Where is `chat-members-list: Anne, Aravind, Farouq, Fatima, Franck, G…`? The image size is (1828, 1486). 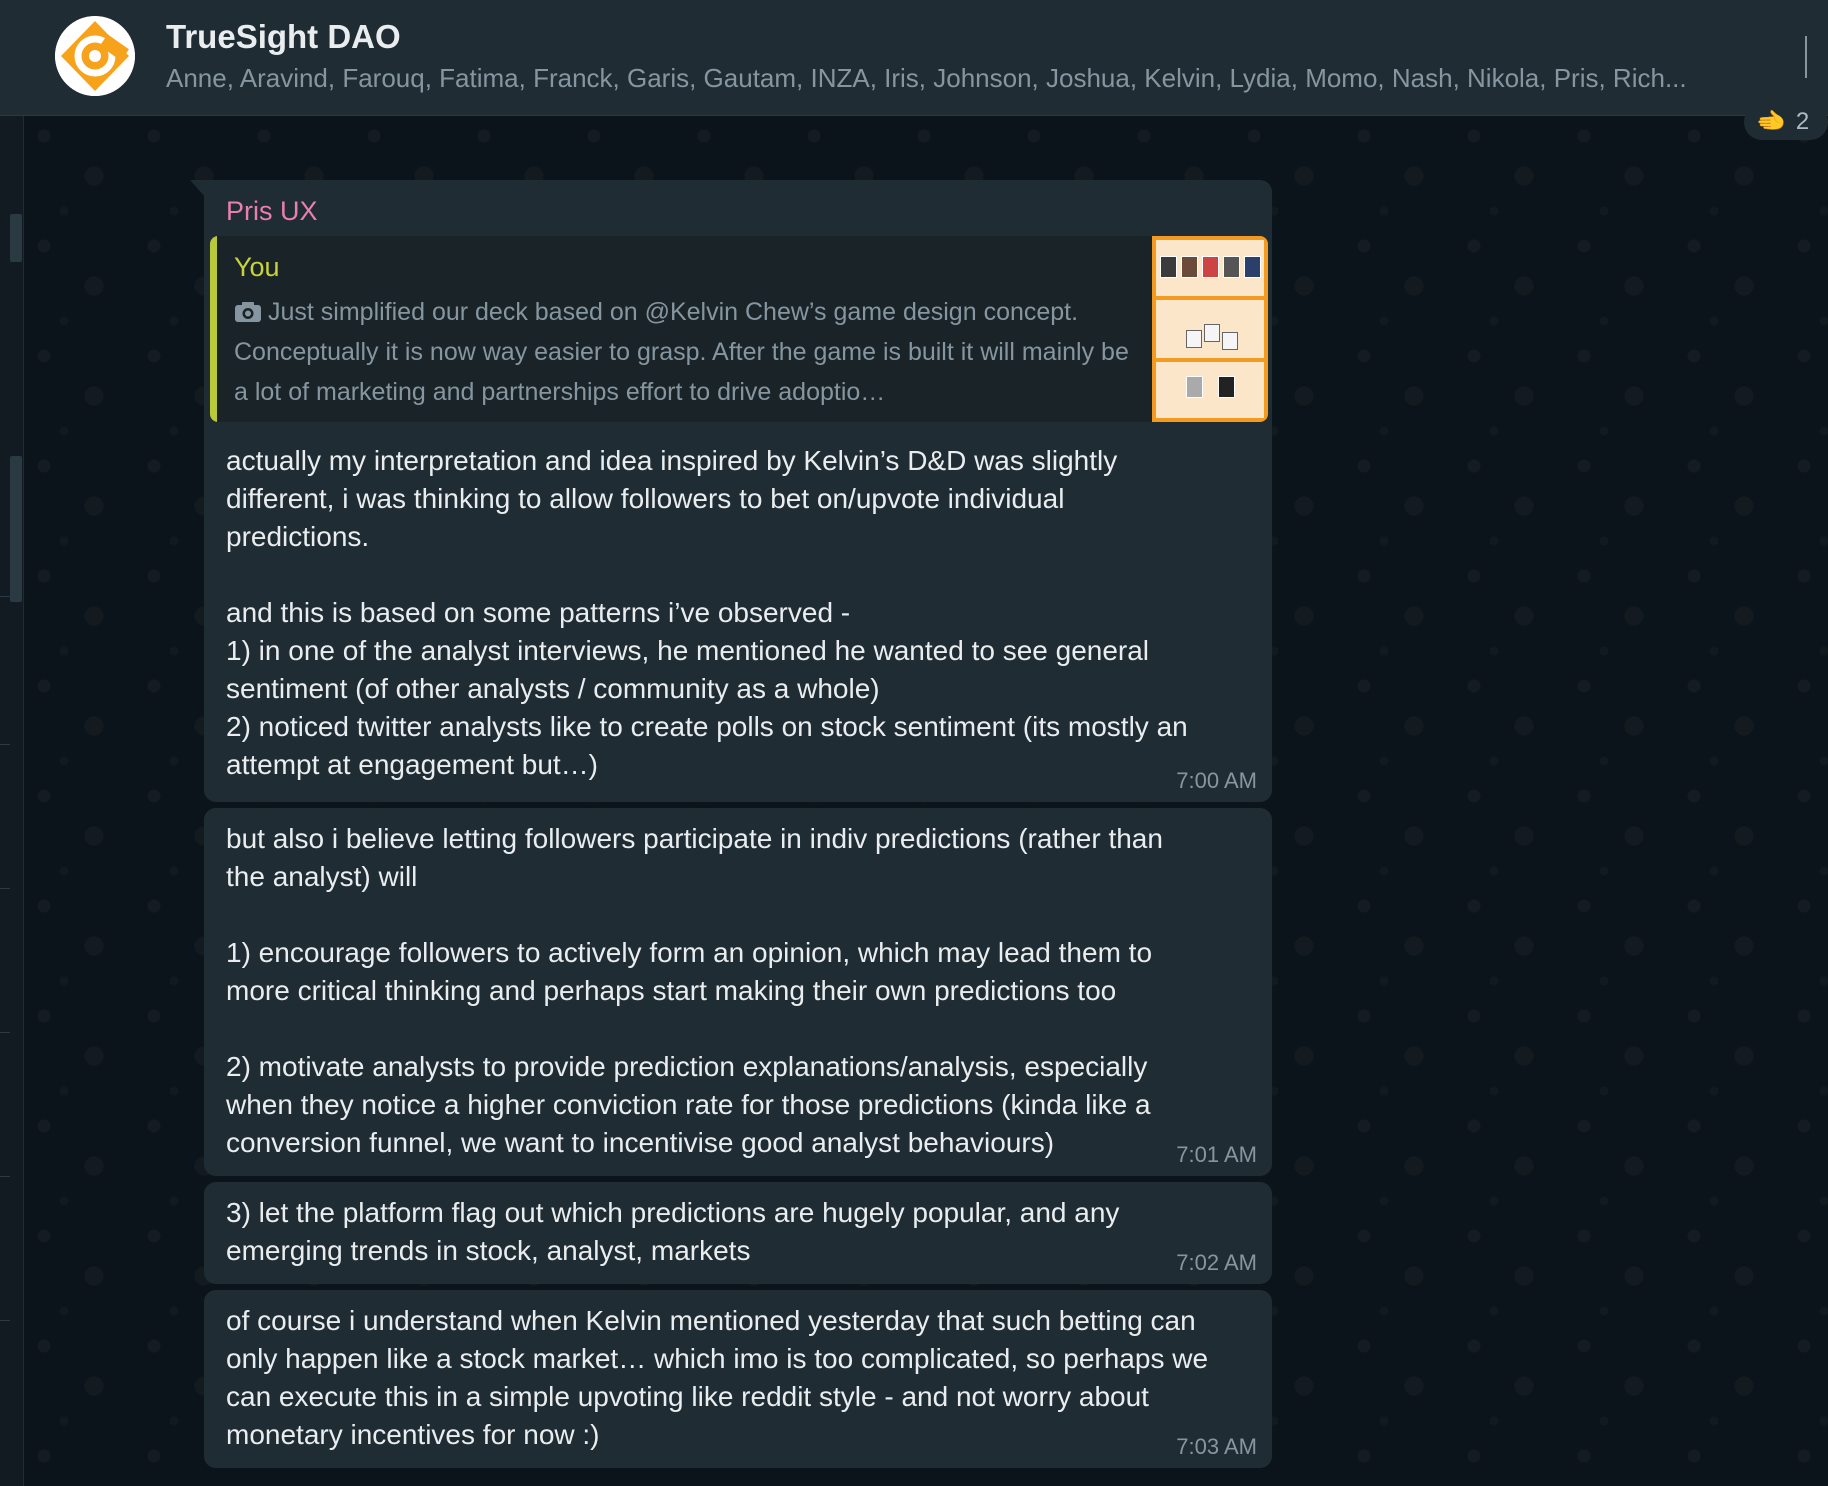
chat-members-list: Anne, Aravind, Farouq, Fatima, Franck, G… is located at coordinates (946, 78).